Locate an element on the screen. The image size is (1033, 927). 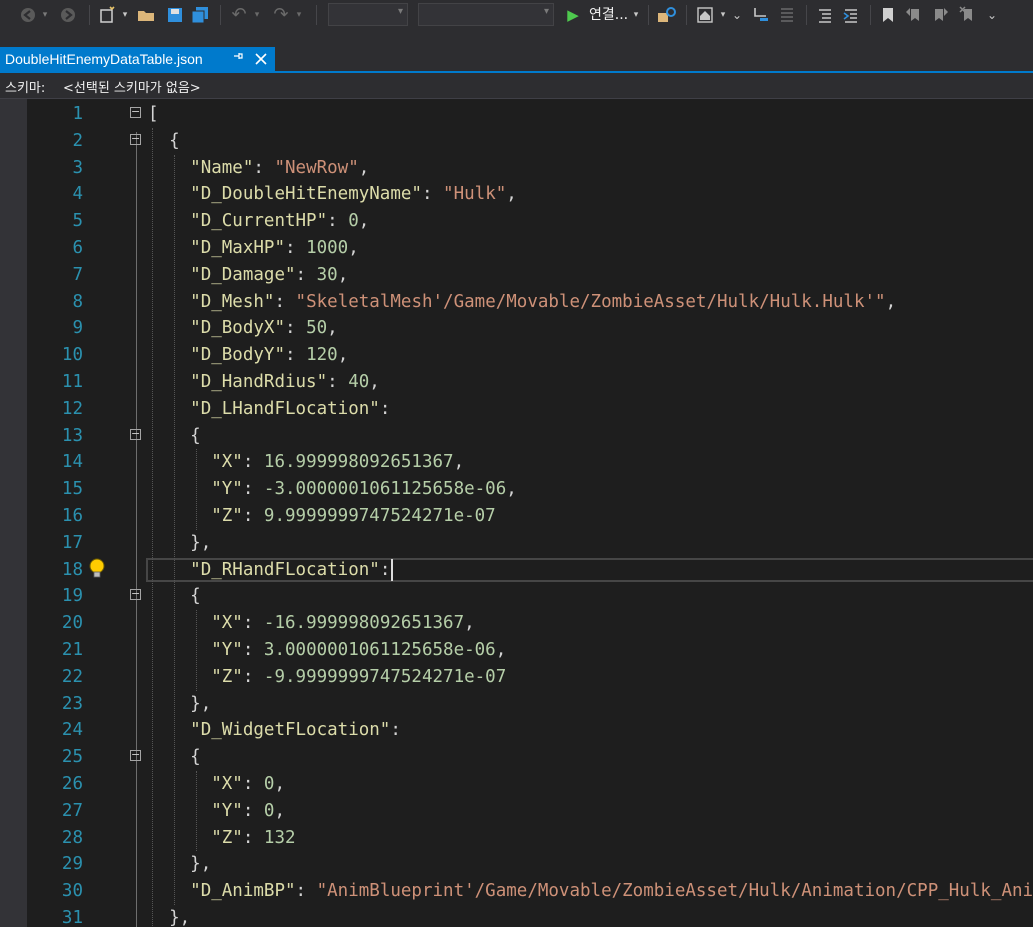
code-text: "Name": "NewRow", is located at coordinates (280, 167).